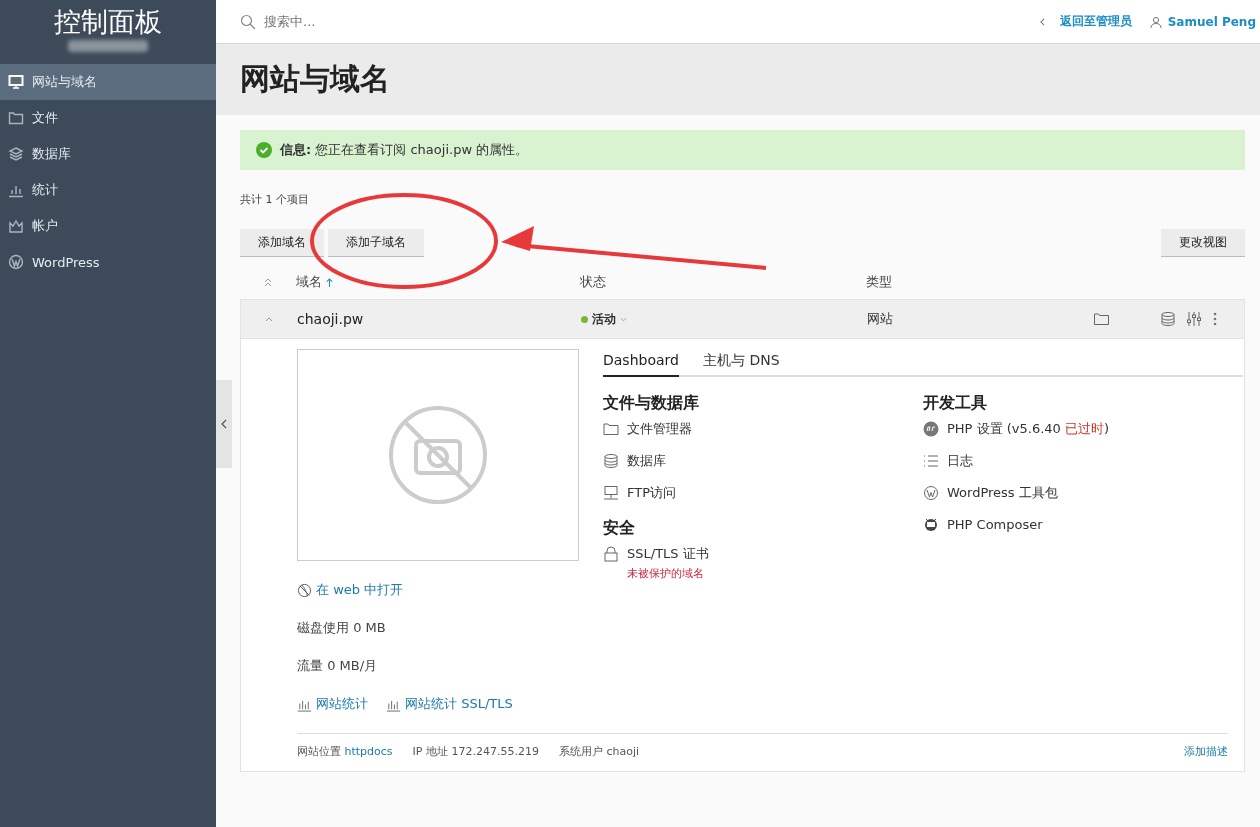 The height and width of the screenshot is (827, 1260). What do you see at coordinates (264, 150) in the screenshot?
I see `check-circle-icon` at bounding box center [264, 150].